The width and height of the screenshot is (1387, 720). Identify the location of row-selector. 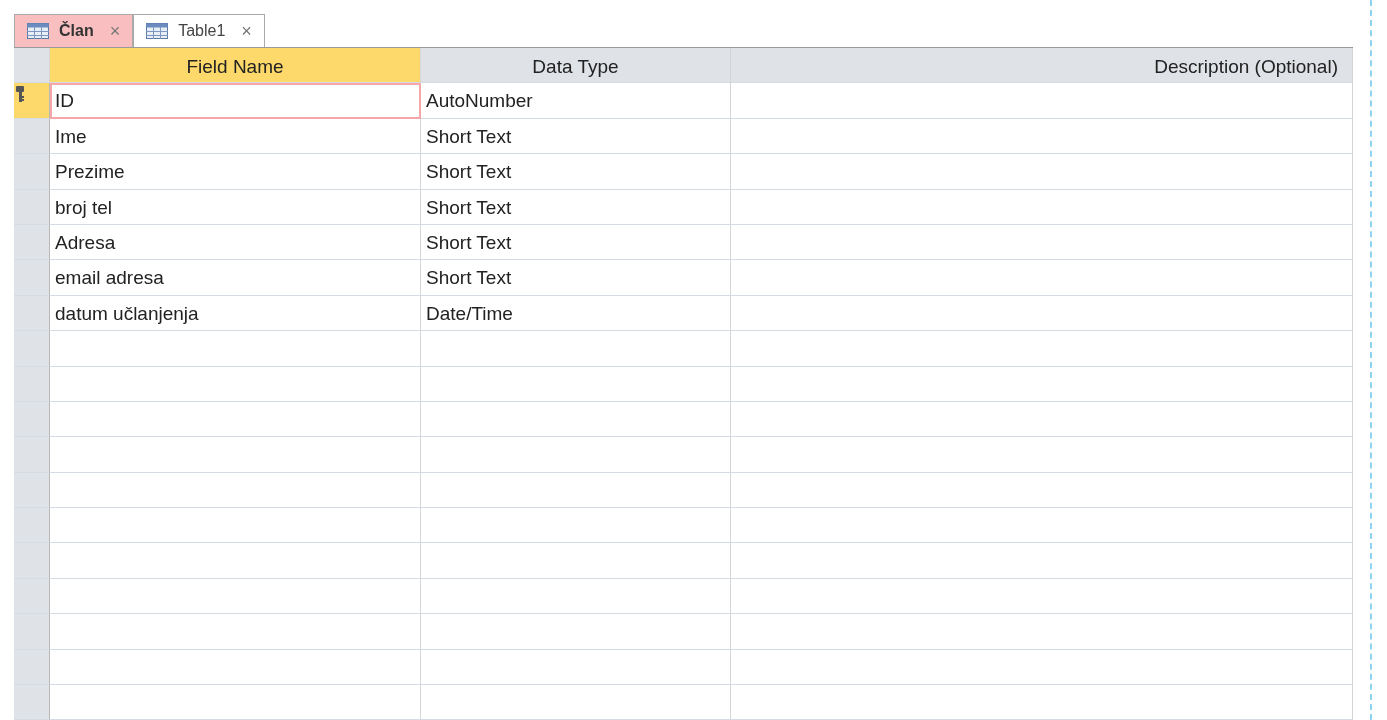
(32, 101).